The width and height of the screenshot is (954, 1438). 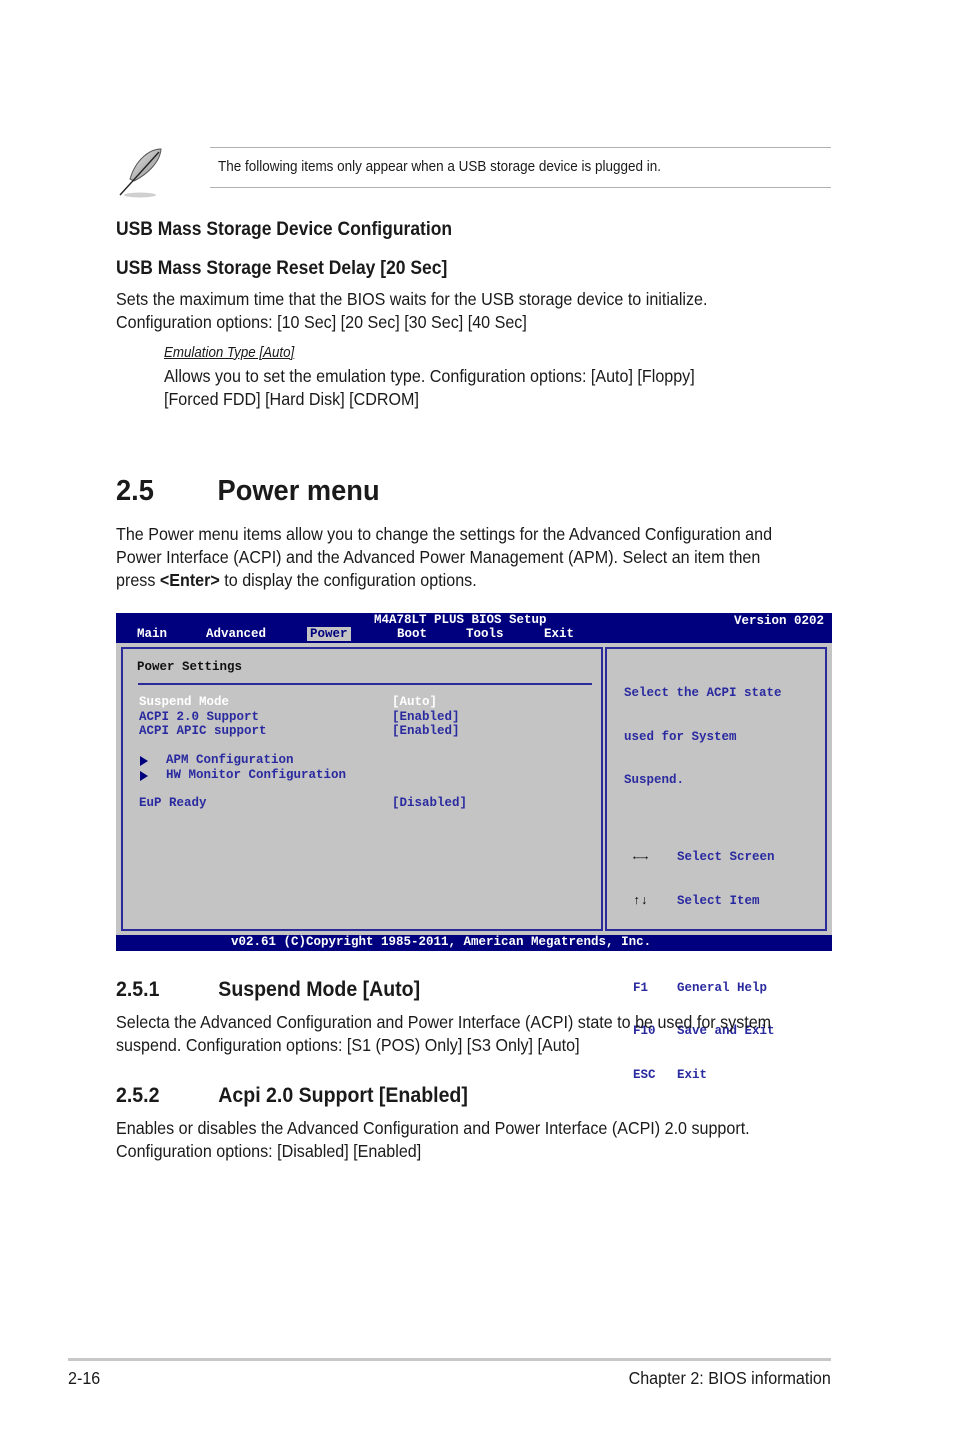 What do you see at coordinates (298, 491) in the screenshot?
I see `section-title: Power menu` at bounding box center [298, 491].